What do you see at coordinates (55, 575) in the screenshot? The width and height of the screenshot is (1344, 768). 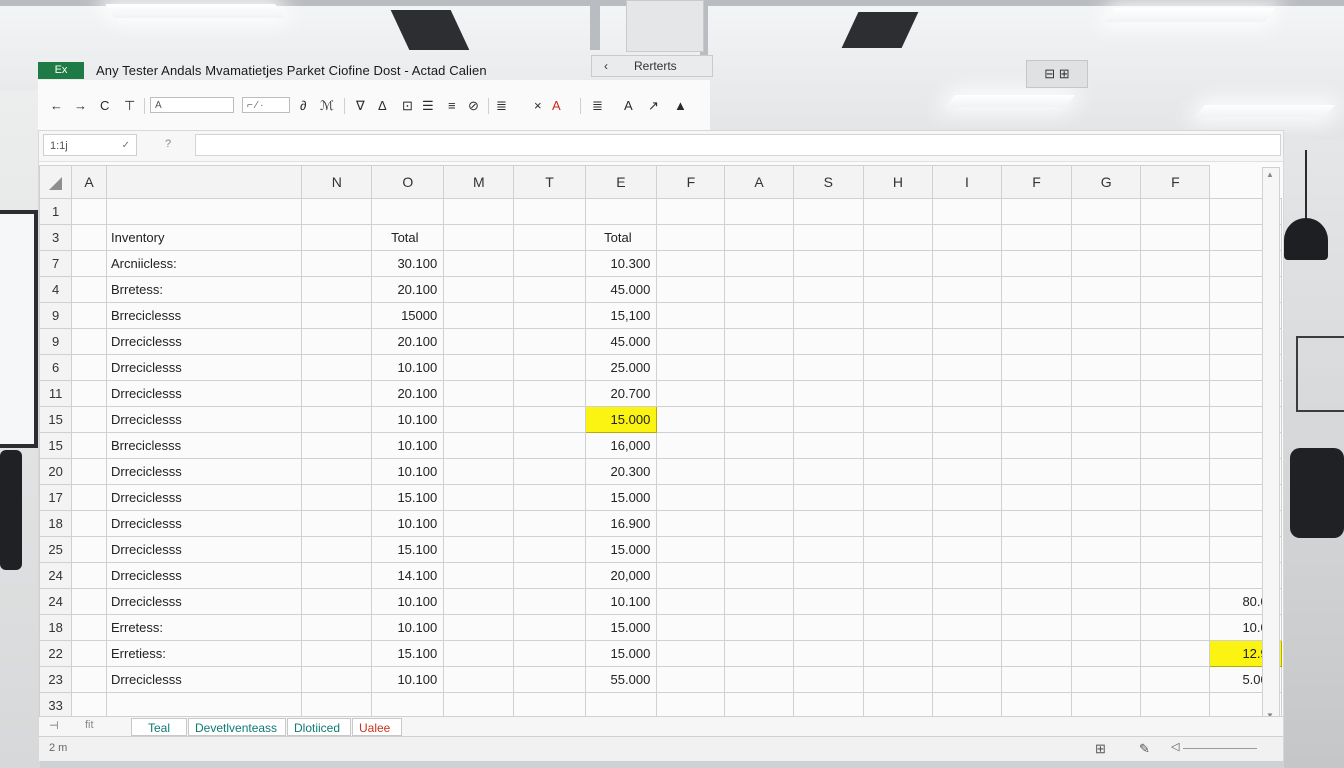 I see `row-header: 24` at bounding box center [55, 575].